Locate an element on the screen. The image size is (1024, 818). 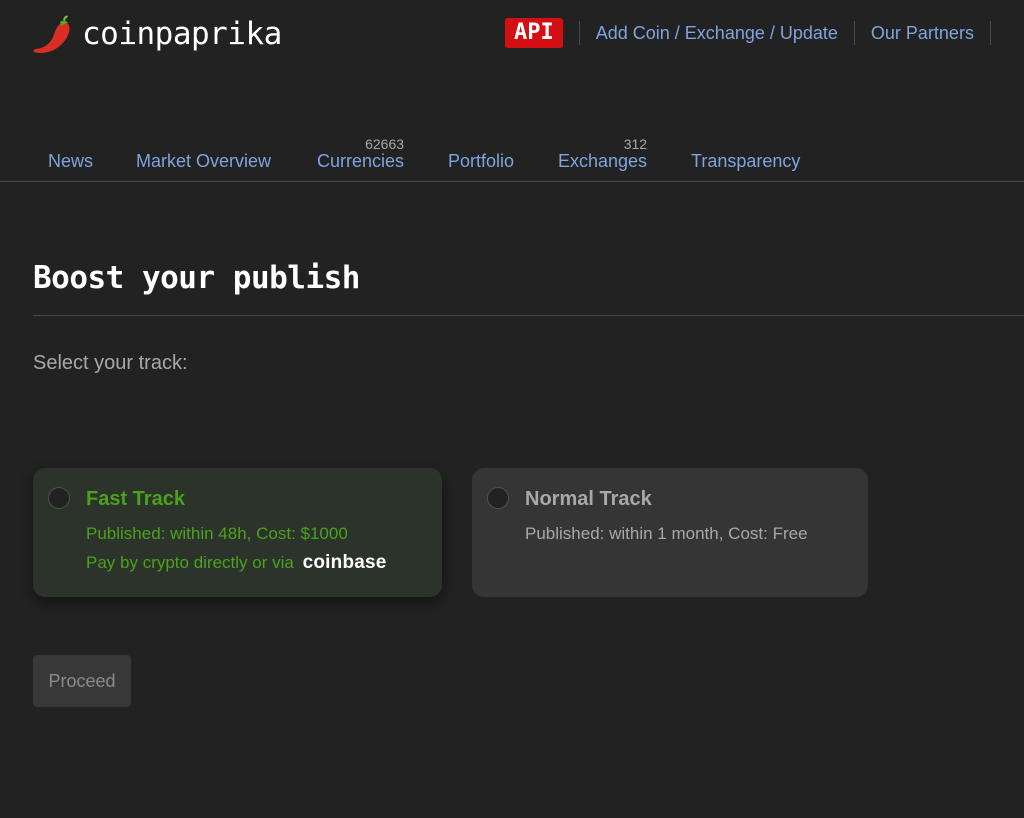
fast-track-details: Published: within 48h, Cost: $1000 is located at coordinates (217, 533).